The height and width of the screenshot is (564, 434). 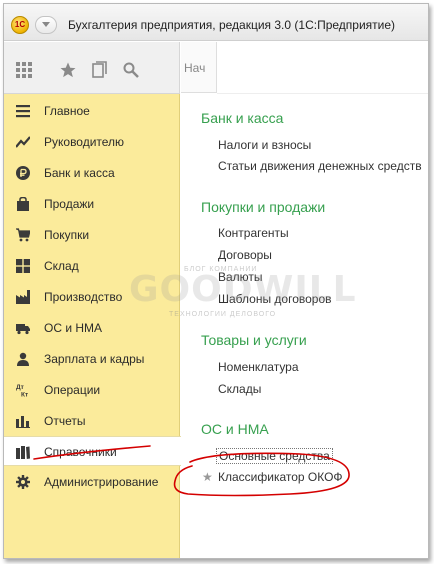 I want to click on ruble-coin-icon, so click(x=23, y=173).